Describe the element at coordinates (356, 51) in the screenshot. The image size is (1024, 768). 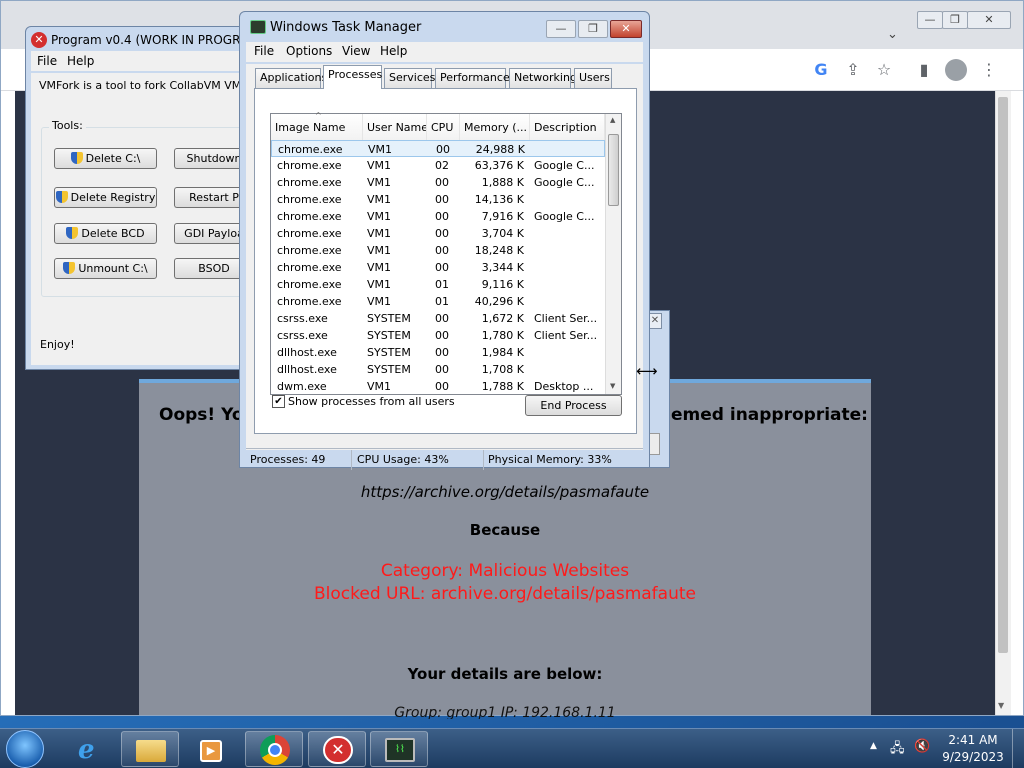
I see `tm-menu-view: View` at that location.